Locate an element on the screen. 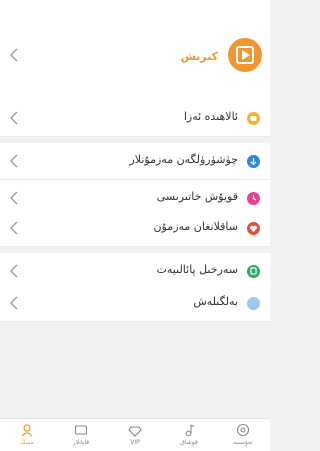  menu-item-label: سەرخىل پائالىيەت is located at coordinates (197, 269).